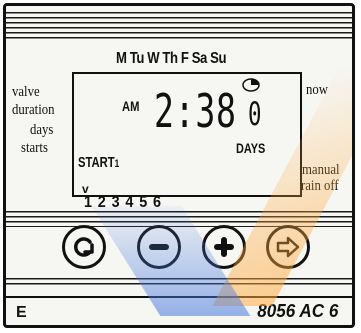 The height and width of the screenshot is (333, 361). What do you see at coordinates (34, 148) in the screenshot?
I see `label-starts: starts` at bounding box center [34, 148].